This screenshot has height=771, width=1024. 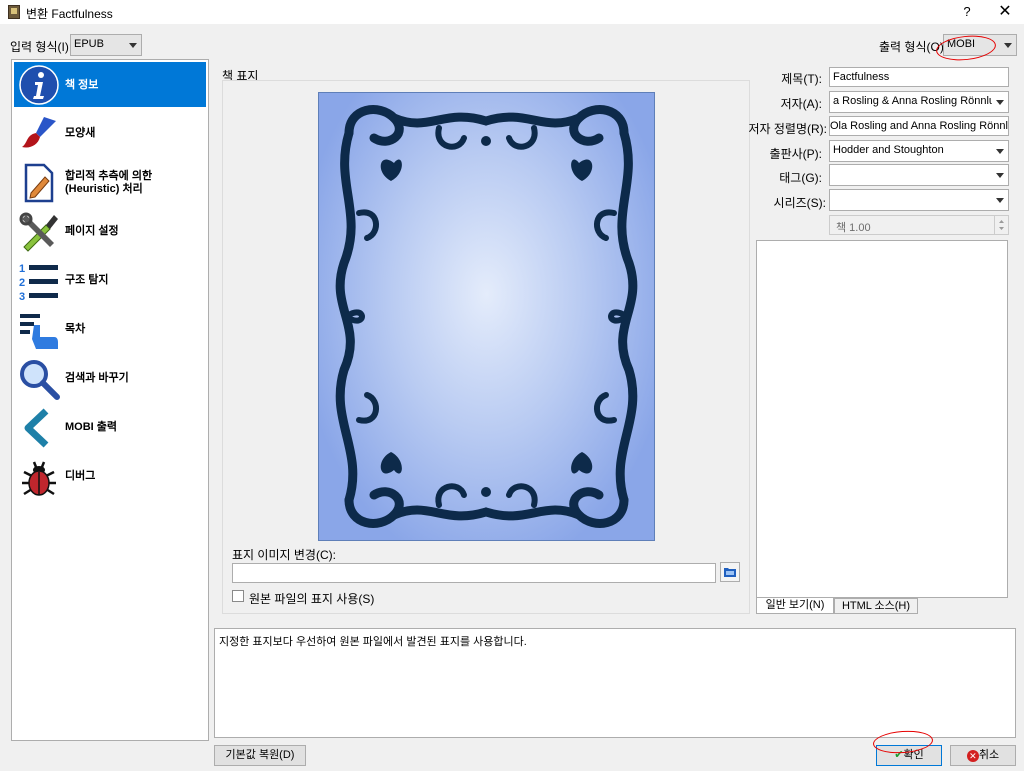 I want to click on author-select: a Rosling & Anna Rosling Rönnlund, so click(x=919, y=102).